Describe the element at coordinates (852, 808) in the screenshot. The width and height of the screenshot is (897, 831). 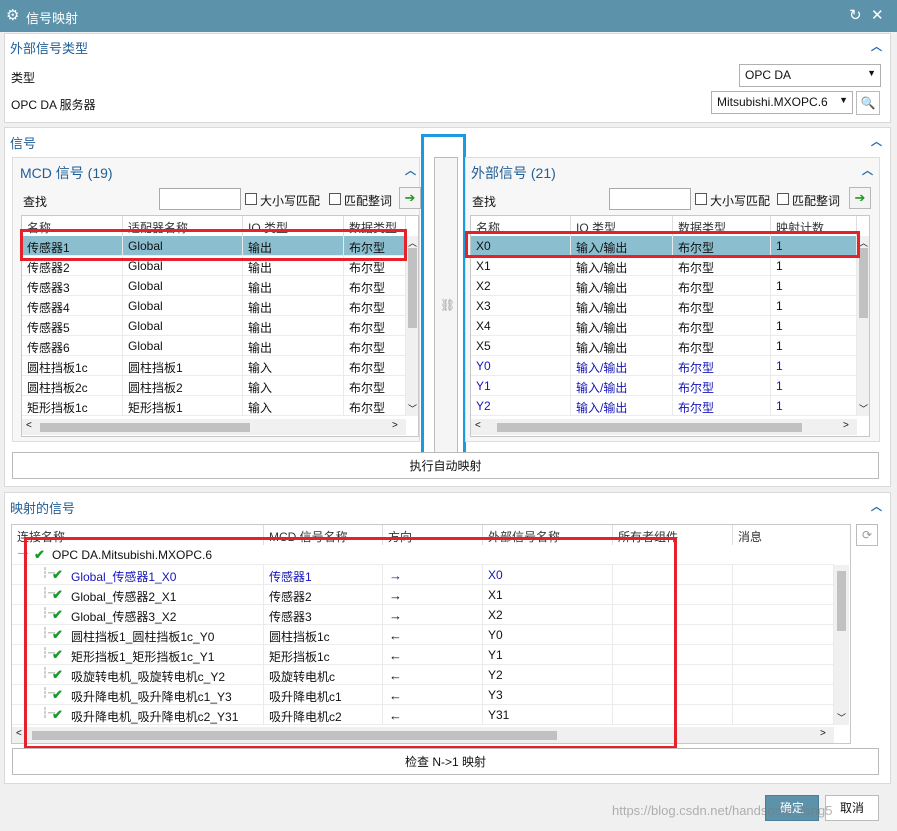
I see `cancel-button: 取消` at that location.